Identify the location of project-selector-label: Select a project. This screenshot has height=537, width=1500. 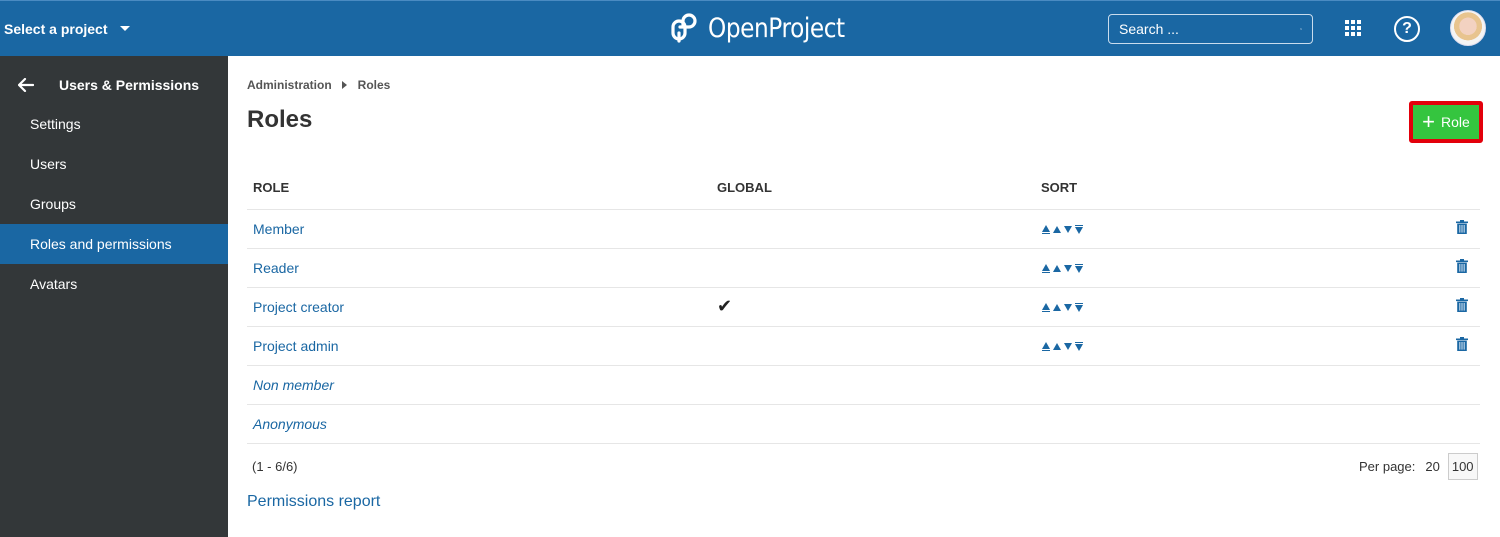
(56, 28).